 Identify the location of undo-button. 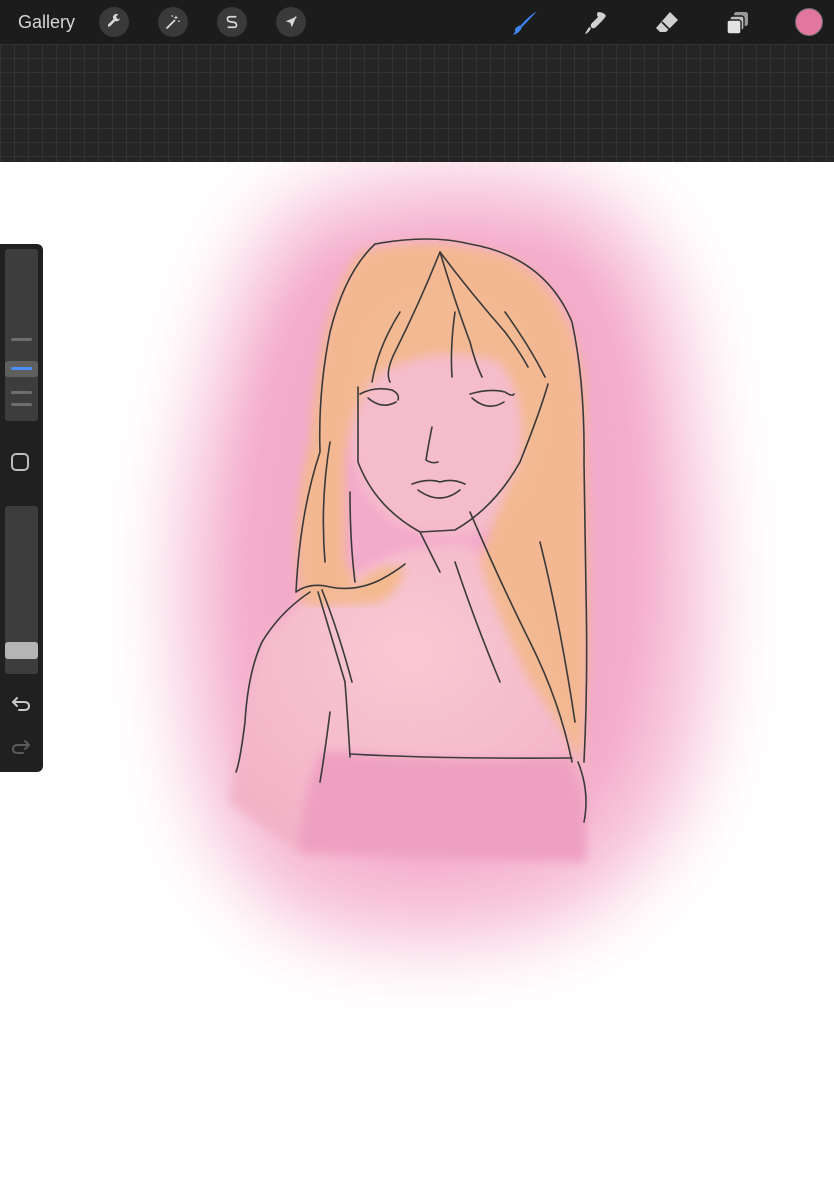
(21, 703).